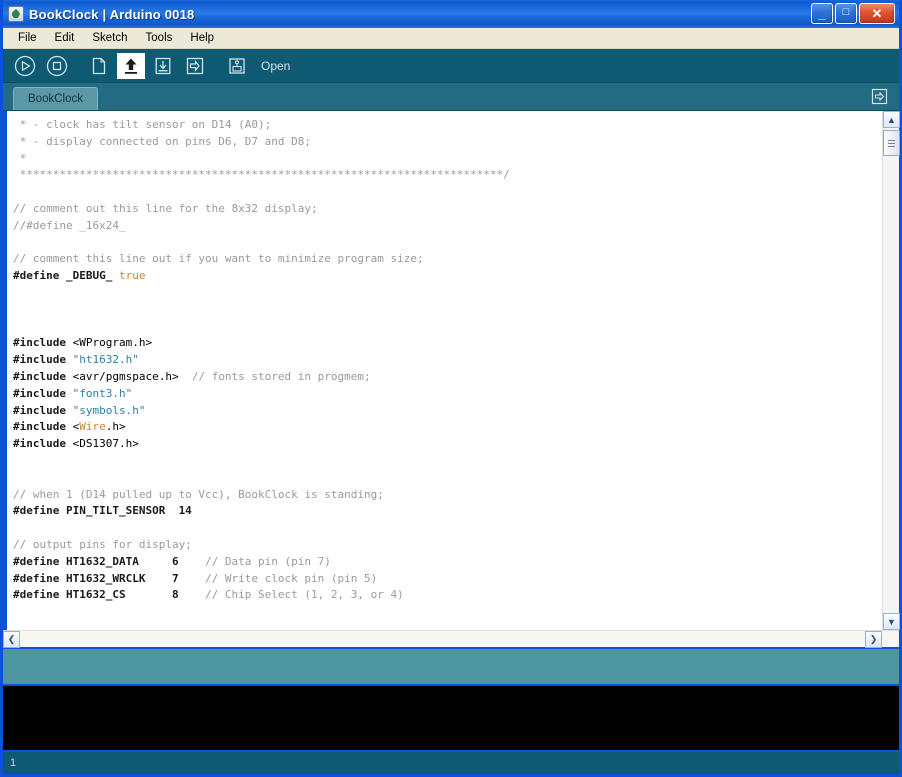 Image resolution: width=902 pixels, height=777 pixels. I want to click on chevron-left-icon: ❮, so click(11, 638).